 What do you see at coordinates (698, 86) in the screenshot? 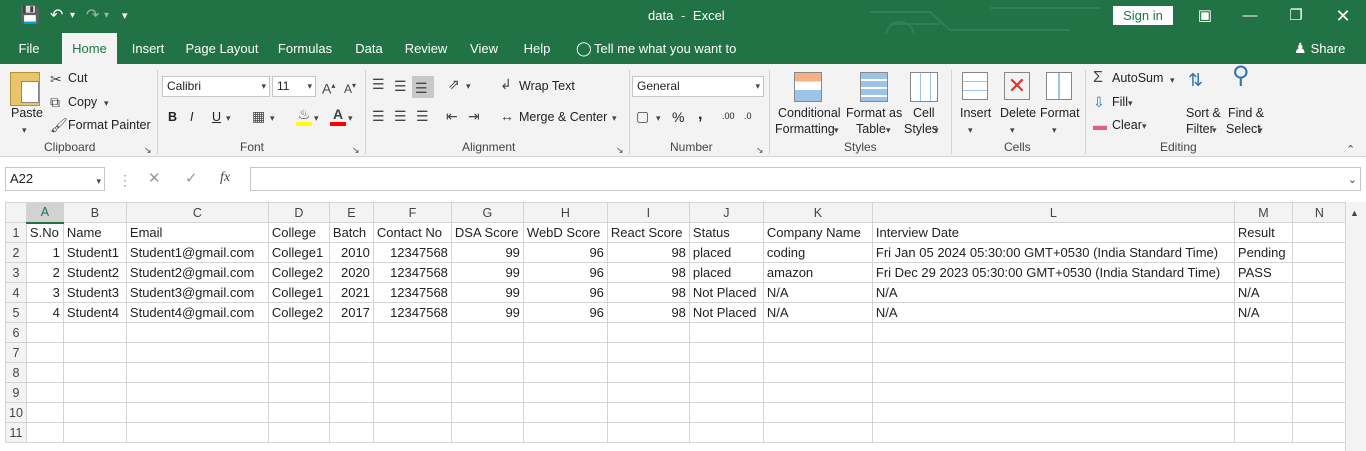
I see `number-format-select: General ▾` at bounding box center [698, 86].